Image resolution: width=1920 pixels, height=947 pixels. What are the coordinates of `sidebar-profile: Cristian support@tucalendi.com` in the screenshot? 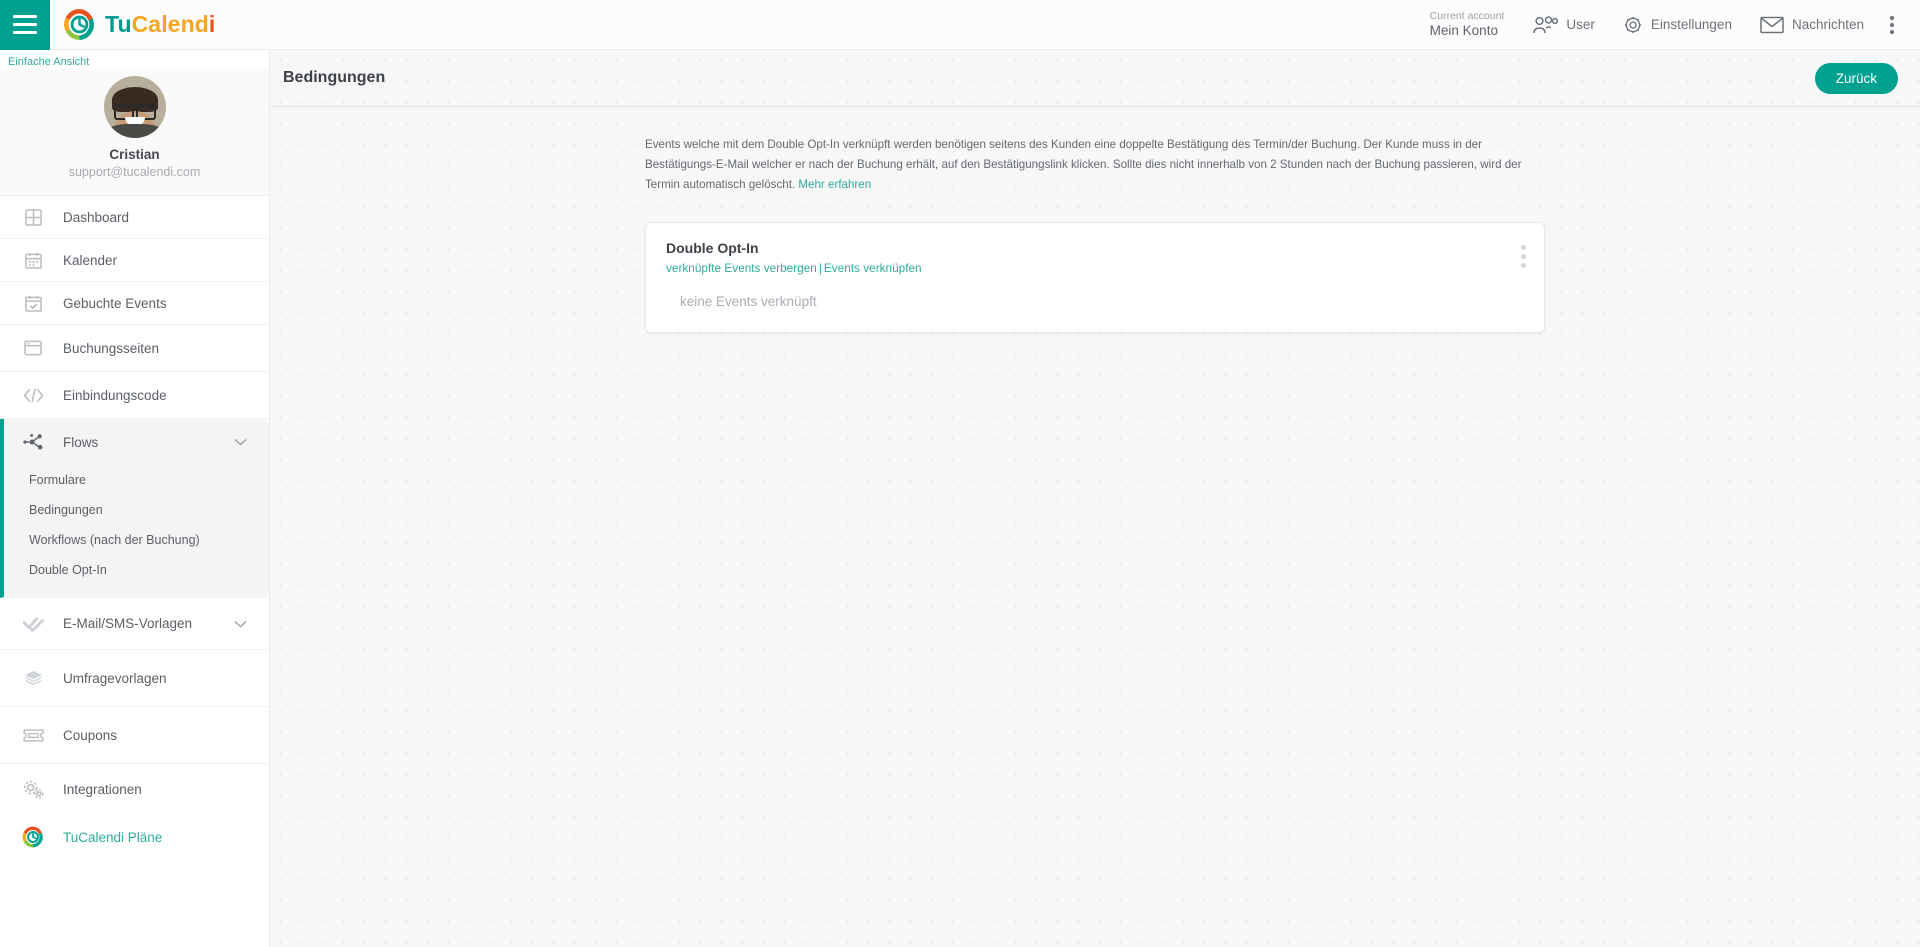 It's located at (134, 132).